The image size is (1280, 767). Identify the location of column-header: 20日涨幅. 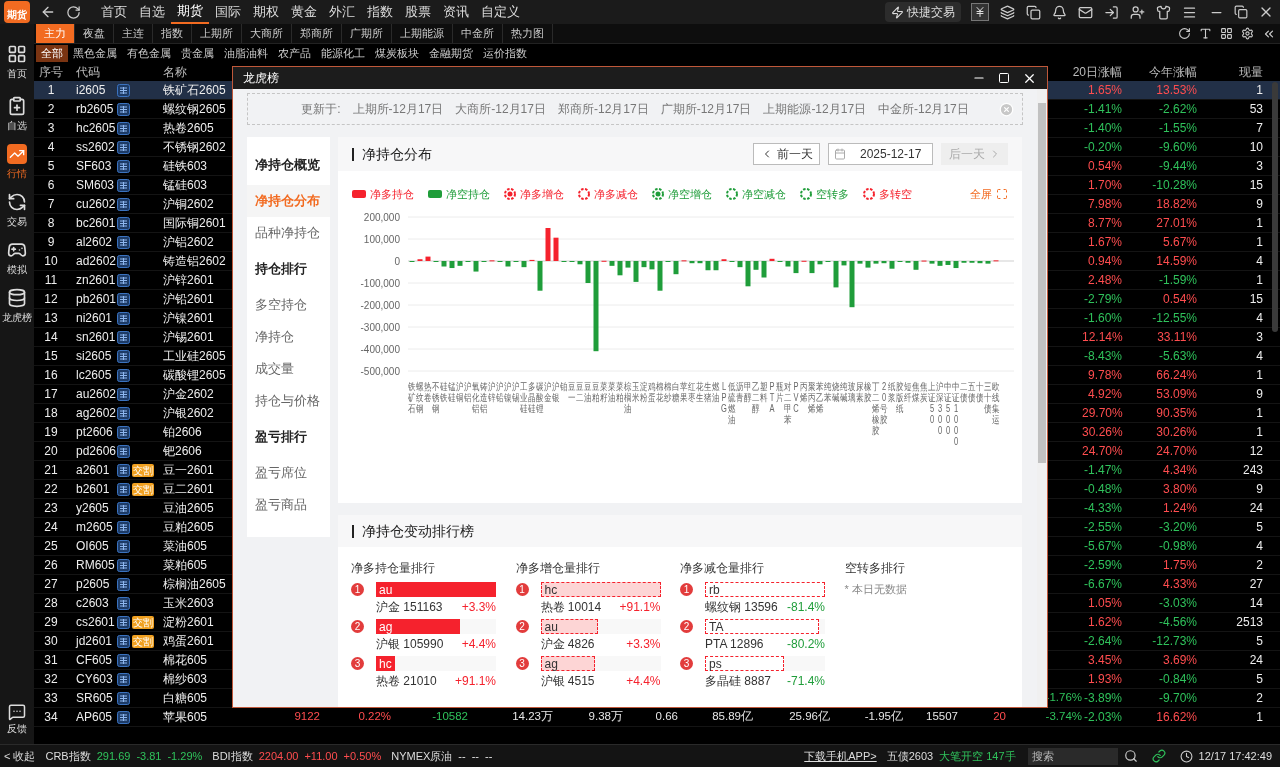
(1090, 71).